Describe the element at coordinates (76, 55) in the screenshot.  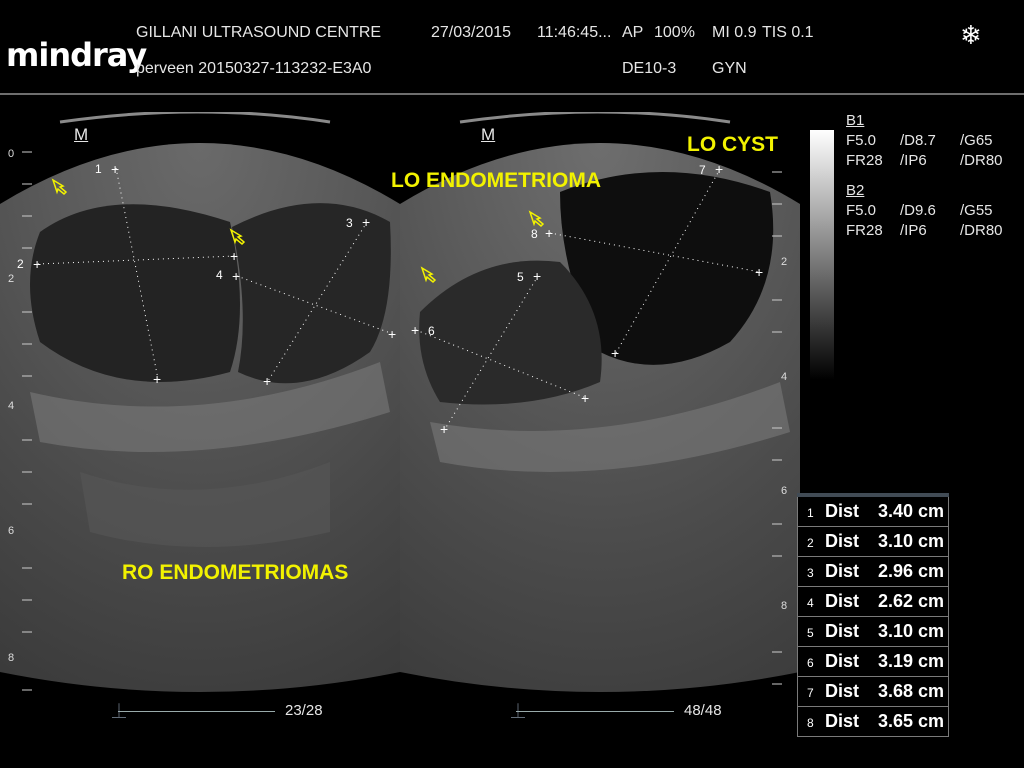
I see `mindray-logo: mindray` at that location.